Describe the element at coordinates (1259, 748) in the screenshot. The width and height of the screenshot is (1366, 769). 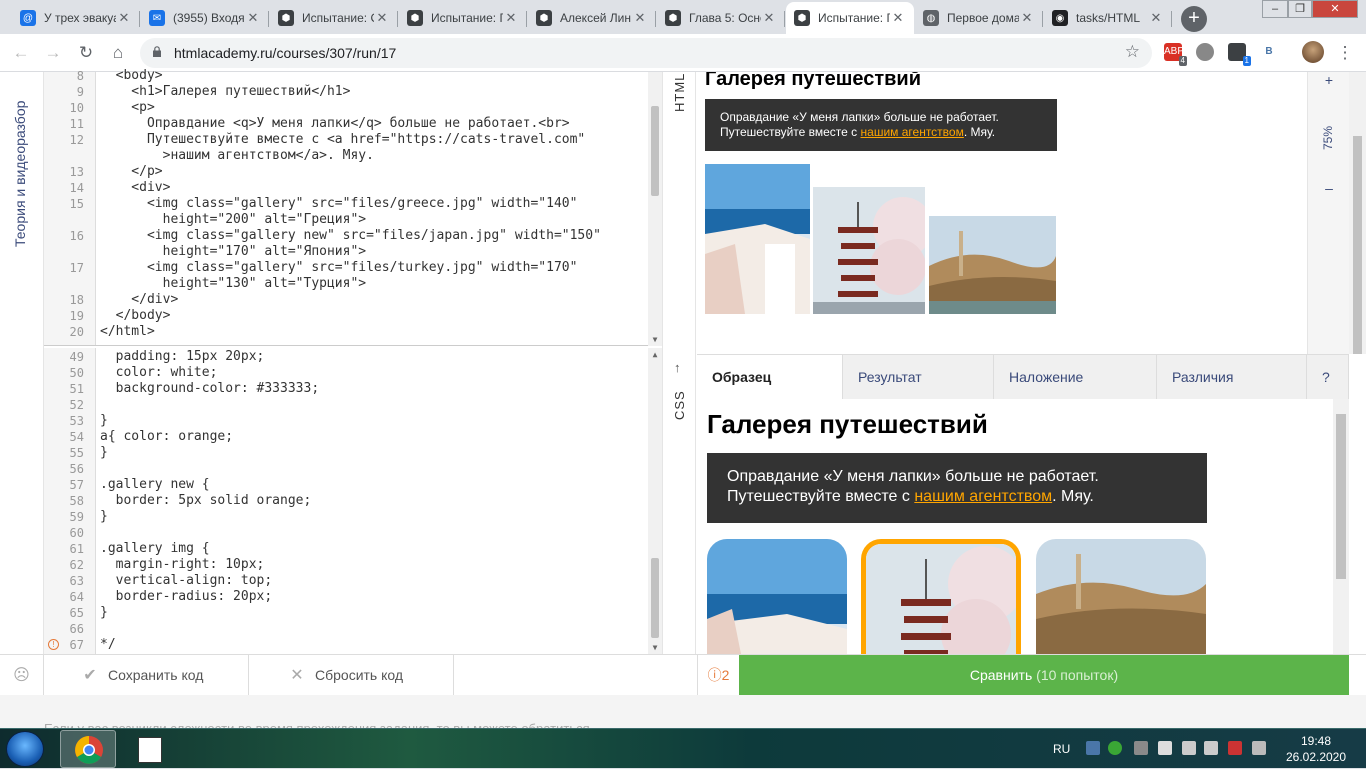
I see `keyboard-tray-icon` at that location.